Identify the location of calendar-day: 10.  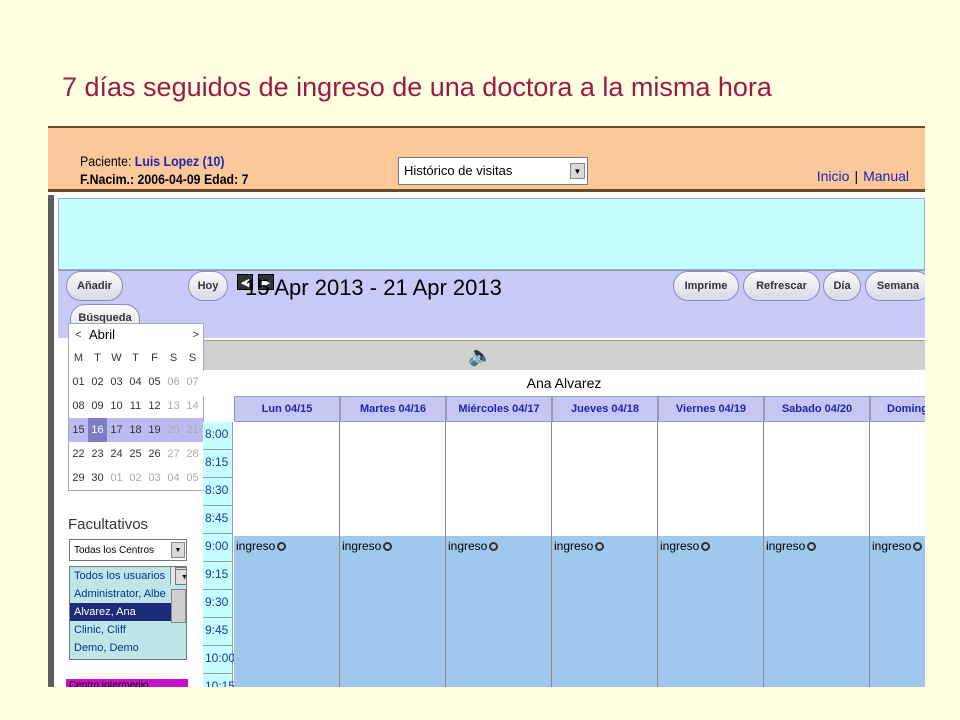
(116, 406).